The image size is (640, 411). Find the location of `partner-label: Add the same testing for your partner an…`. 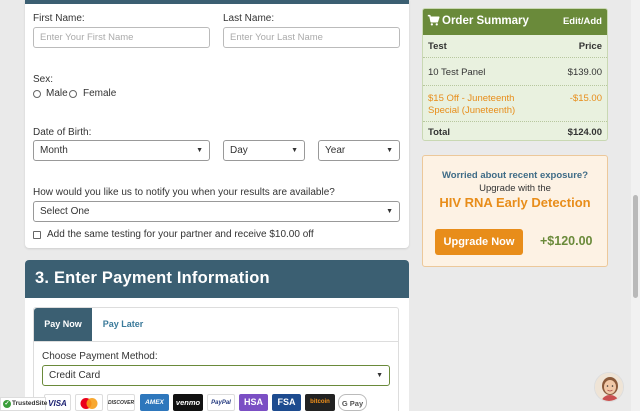

partner-label: Add the same testing for your partner an… is located at coordinates (180, 234).